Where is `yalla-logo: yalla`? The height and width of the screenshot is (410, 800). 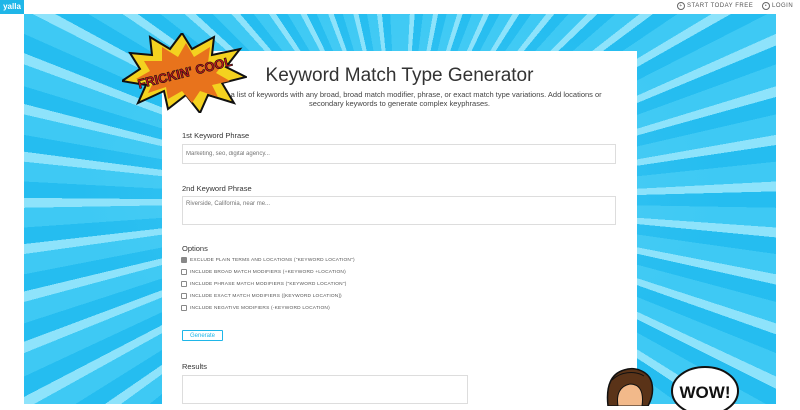
yalla-logo: yalla is located at coordinates (12, 7).